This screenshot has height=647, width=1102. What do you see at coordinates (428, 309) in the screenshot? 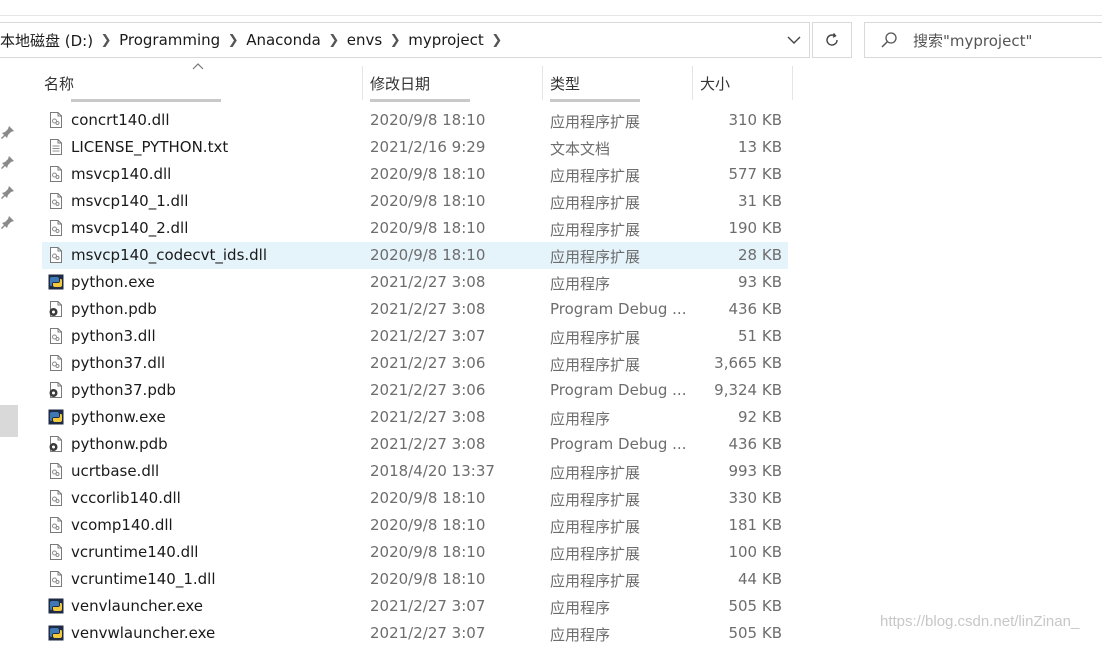
I see `file-modified-date: 2021/2/27 3:08` at bounding box center [428, 309].